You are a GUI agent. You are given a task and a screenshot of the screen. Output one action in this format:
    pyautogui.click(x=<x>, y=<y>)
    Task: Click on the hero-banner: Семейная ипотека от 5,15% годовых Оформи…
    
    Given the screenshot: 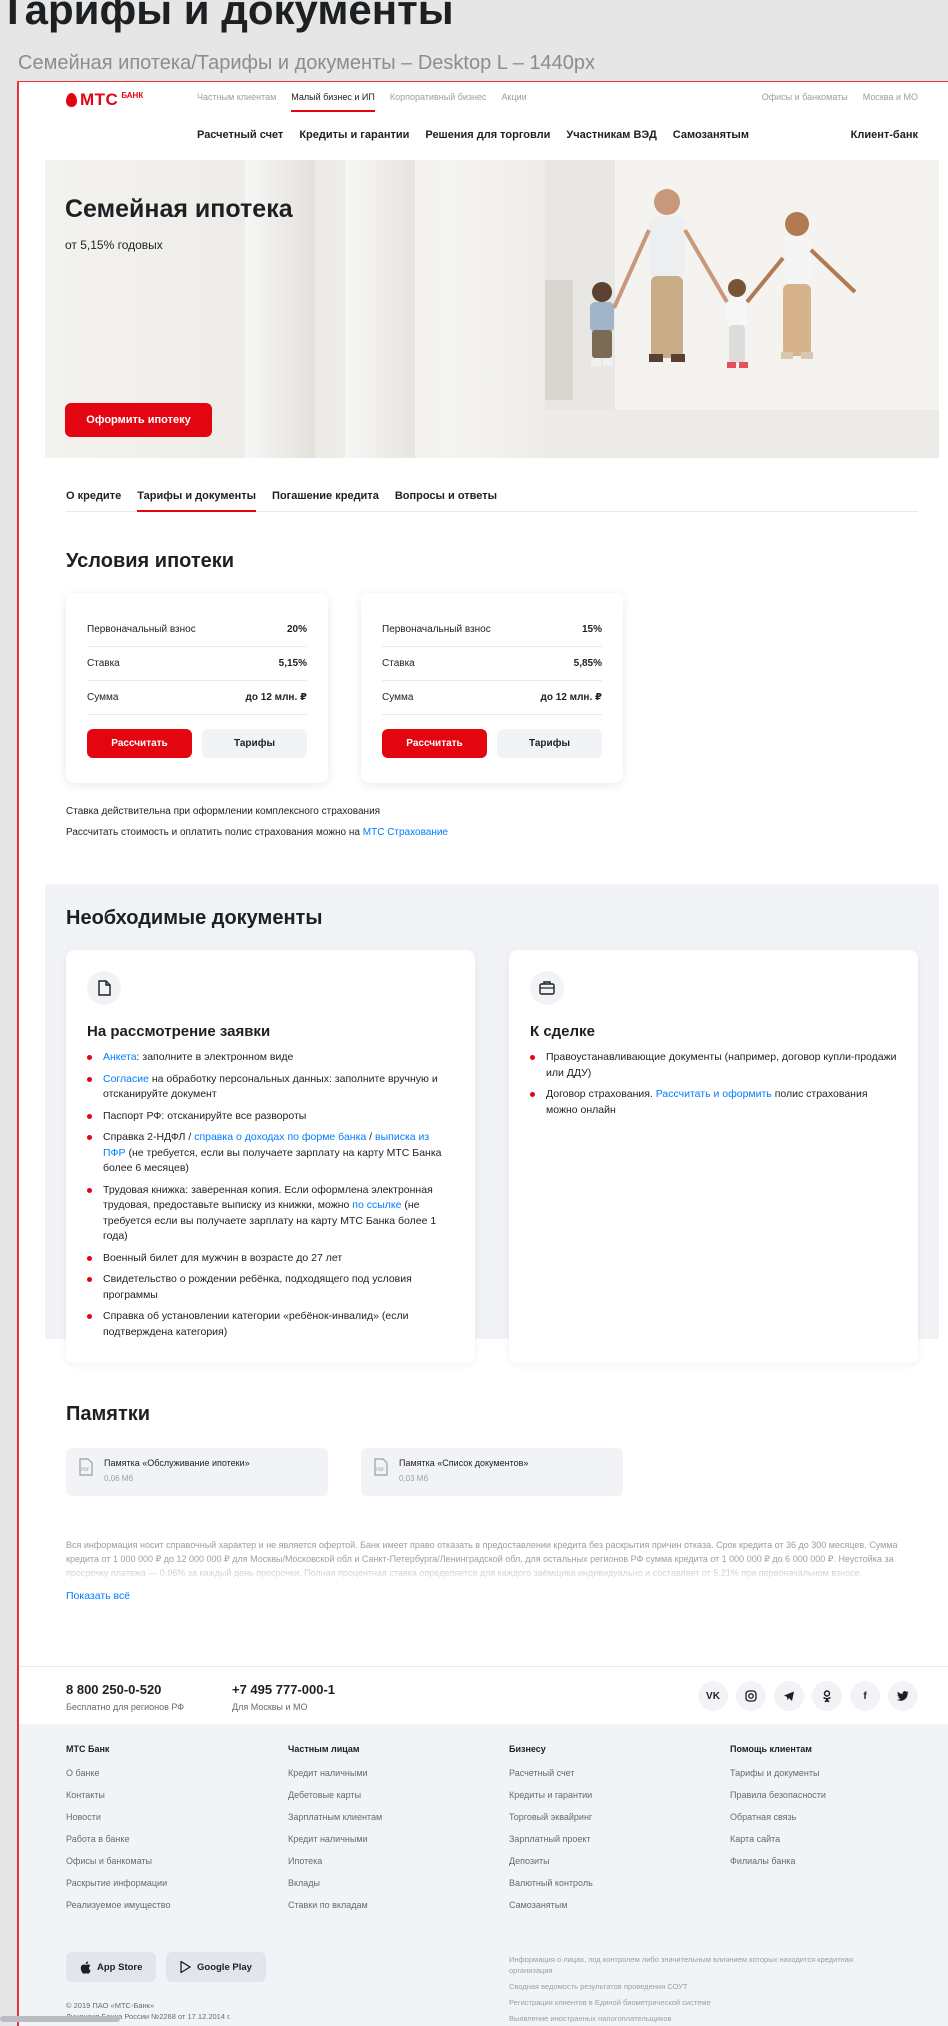 What is the action you would take?
    pyautogui.click(x=492, y=309)
    